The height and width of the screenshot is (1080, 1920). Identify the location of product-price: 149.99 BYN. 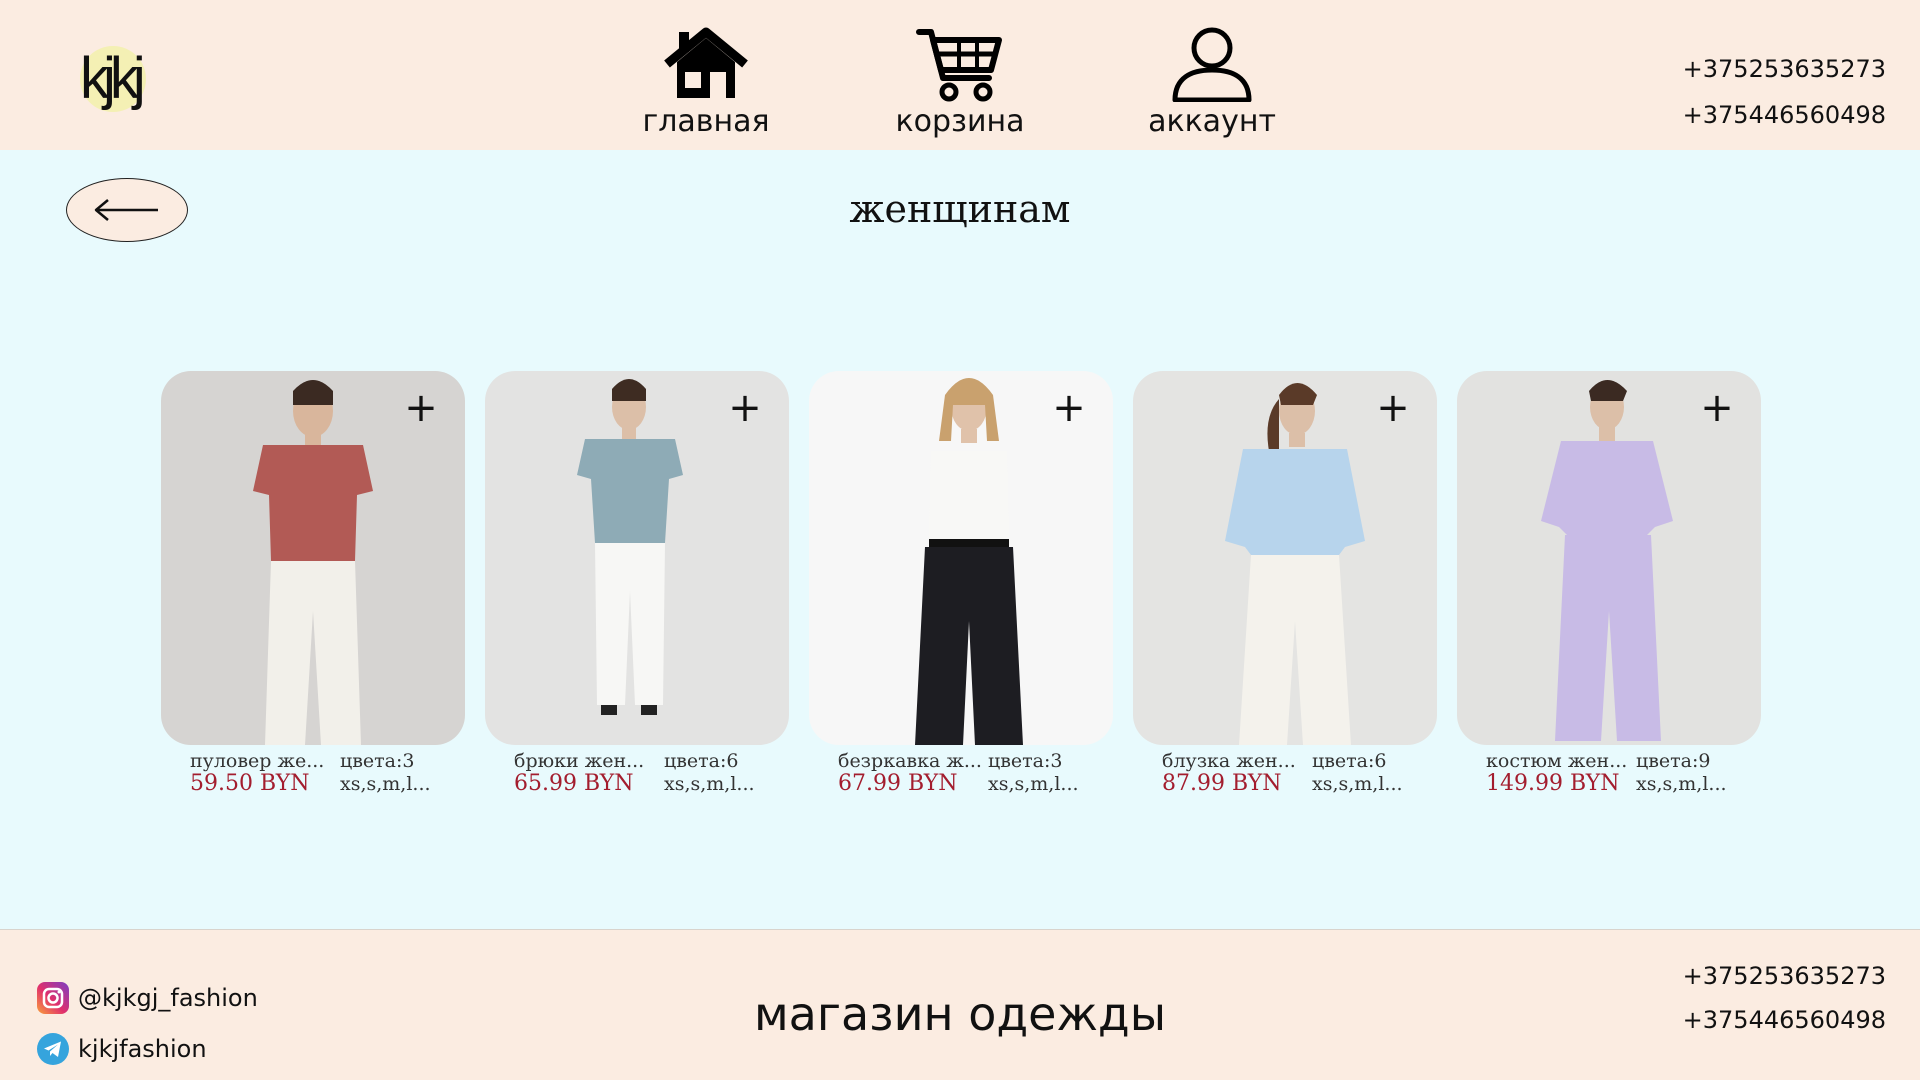
(1553, 783).